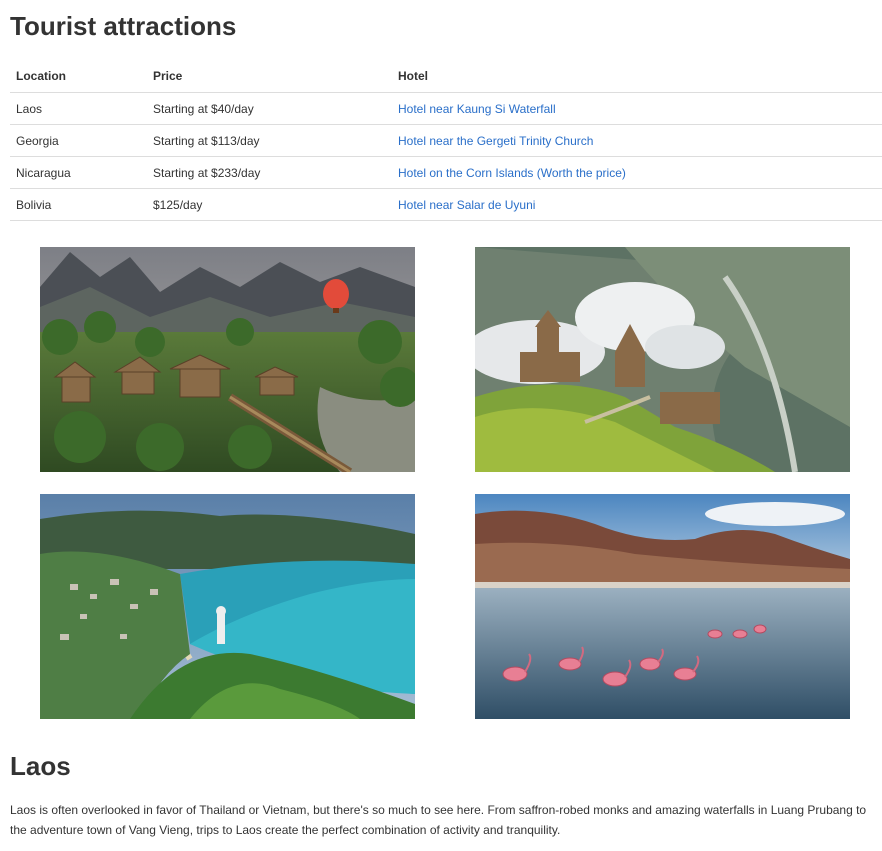 This screenshot has height=851, width=882. I want to click on page-title: Tourist attractions, so click(123, 26).